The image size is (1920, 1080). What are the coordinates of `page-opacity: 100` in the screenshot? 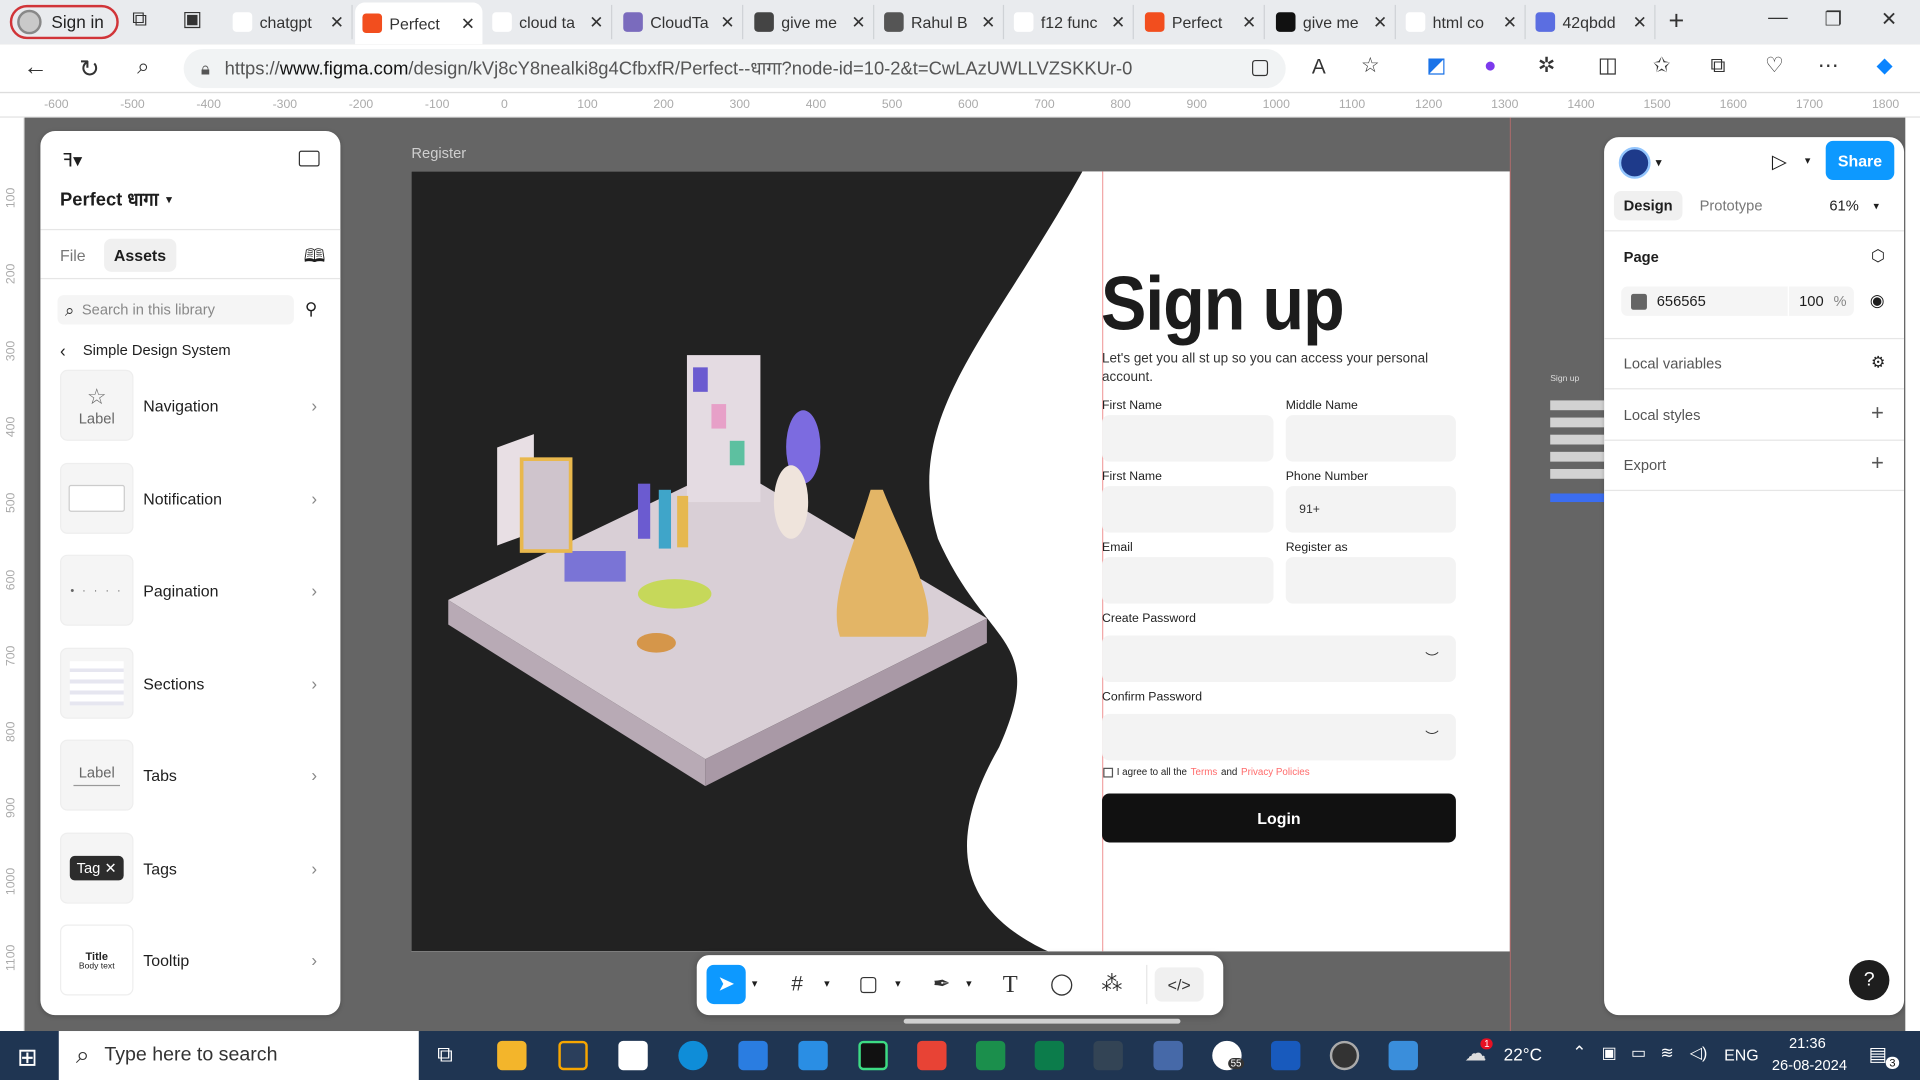 It's located at (1811, 301).